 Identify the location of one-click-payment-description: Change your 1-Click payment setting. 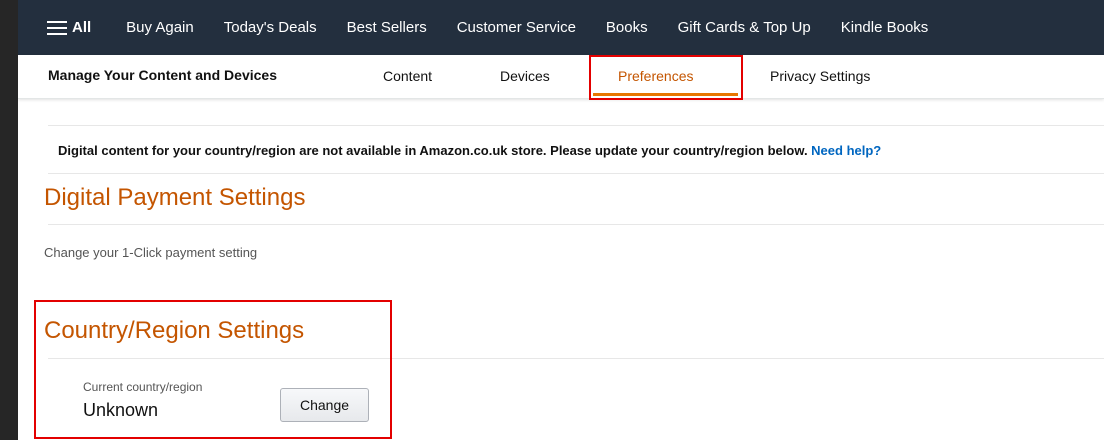
(151, 252).